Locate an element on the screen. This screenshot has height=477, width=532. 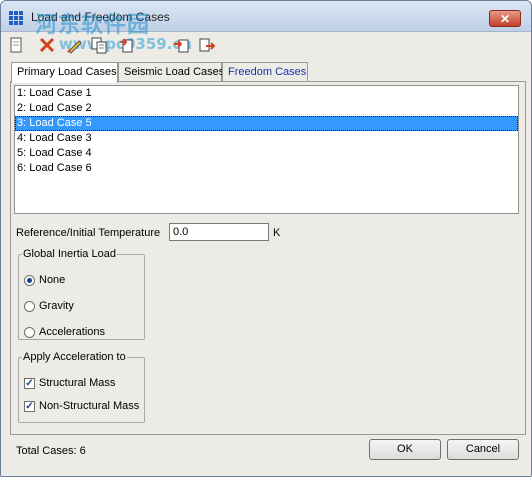
checkbox-structural-mass: ✓ Structural Mass is located at coordinates (69, 383).